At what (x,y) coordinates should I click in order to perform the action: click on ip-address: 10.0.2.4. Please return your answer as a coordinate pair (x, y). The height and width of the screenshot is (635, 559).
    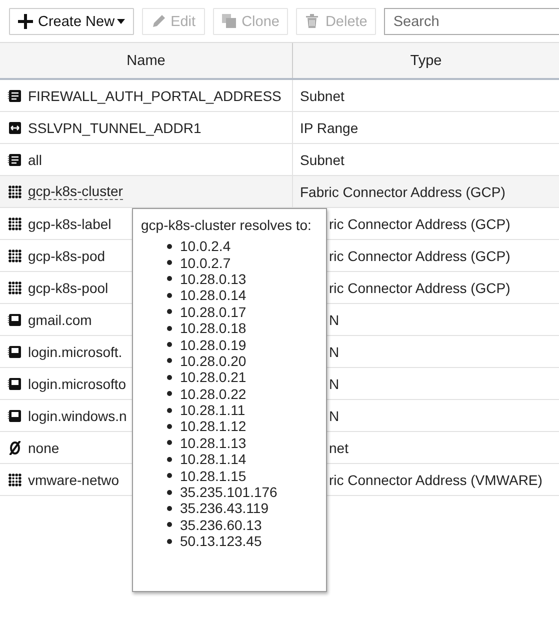
    Looking at the image, I should click on (246, 246).